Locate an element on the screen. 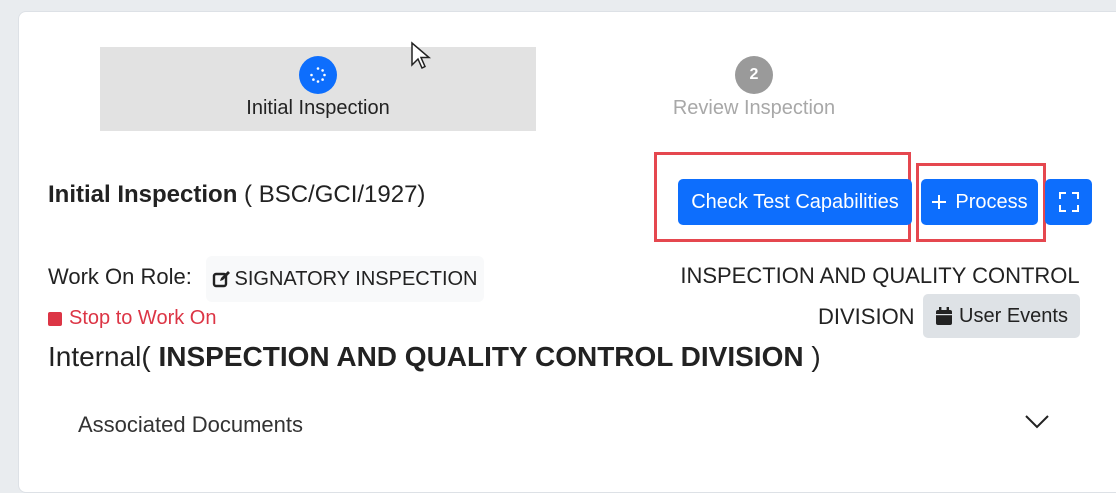 The height and width of the screenshot is (493, 1116). fullscreen-button is located at coordinates (1068, 202).